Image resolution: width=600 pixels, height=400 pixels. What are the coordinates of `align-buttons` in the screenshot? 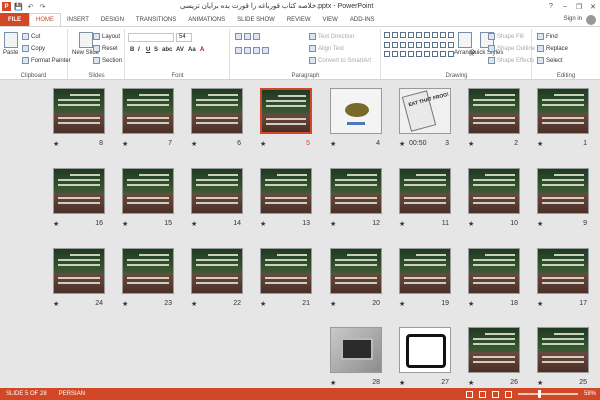 It's located at (252, 50).